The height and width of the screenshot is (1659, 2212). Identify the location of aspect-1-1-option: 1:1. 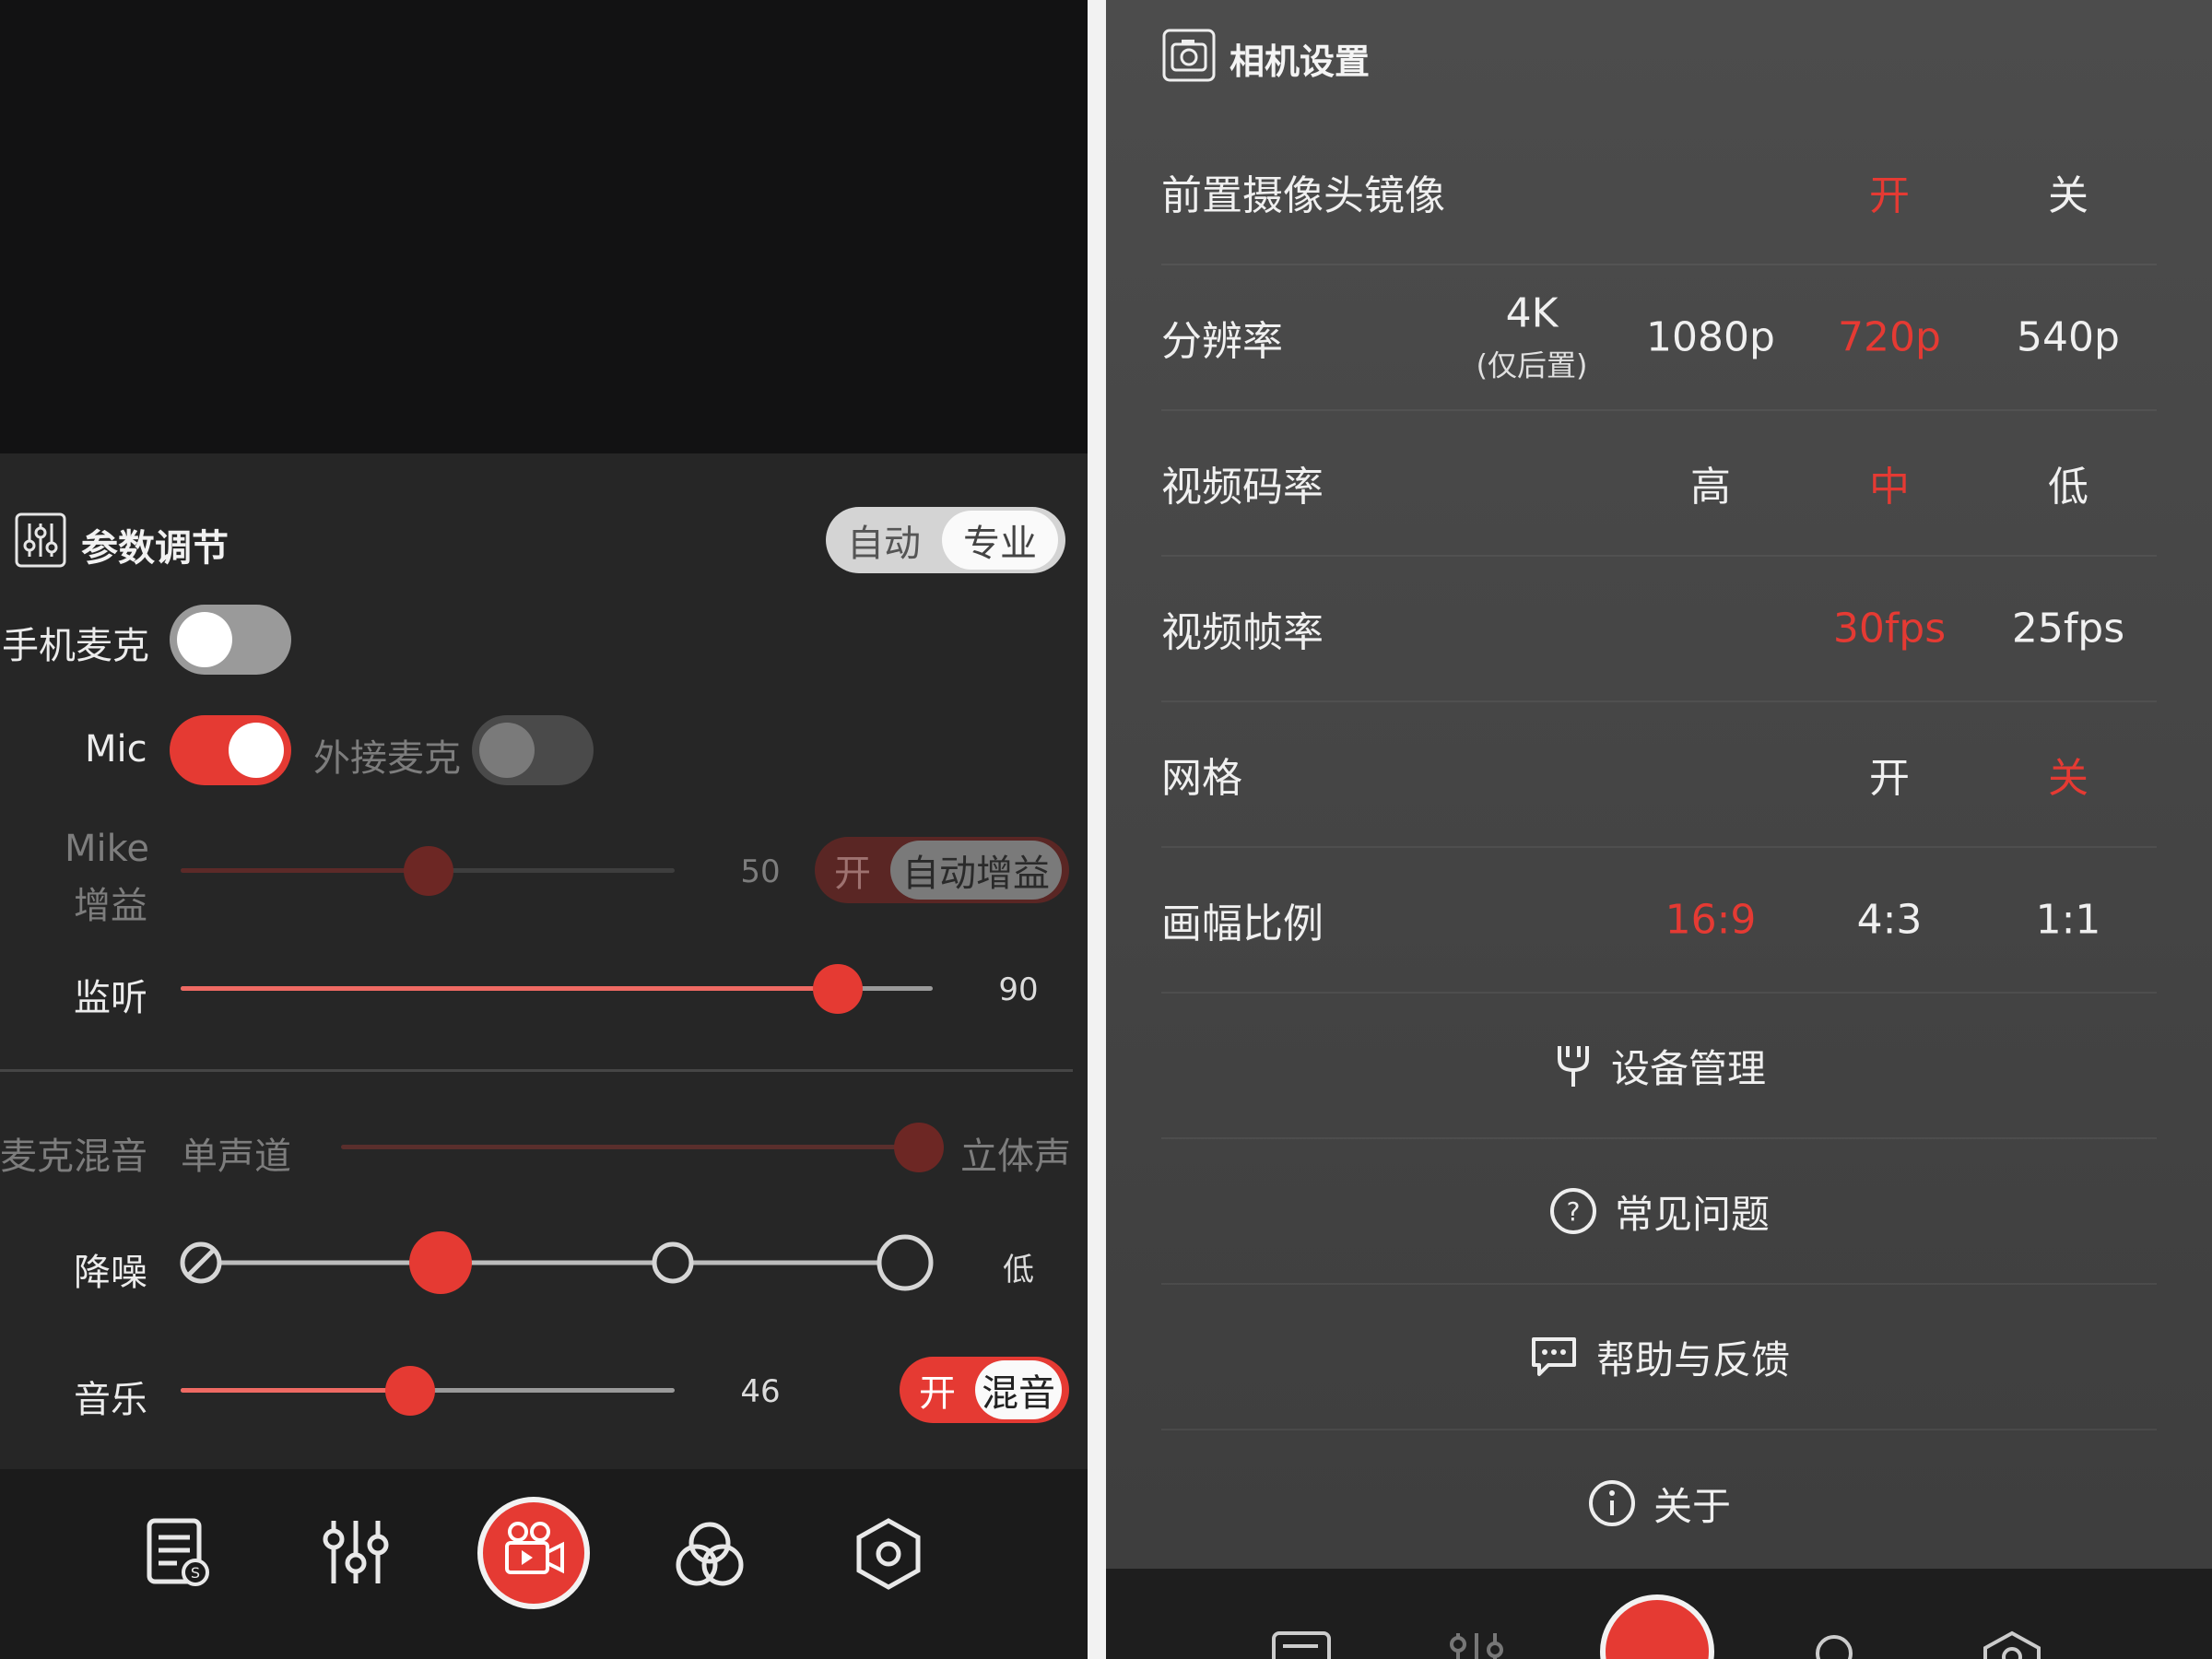
(2068, 920).